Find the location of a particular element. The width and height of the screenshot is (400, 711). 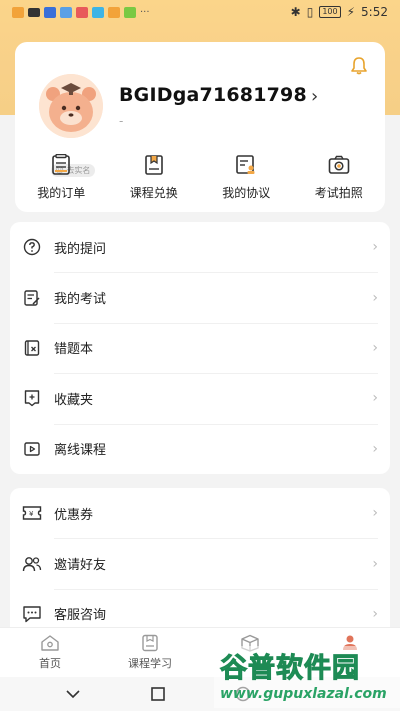

status-icons-left: ··· is located at coordinates (81, 12).